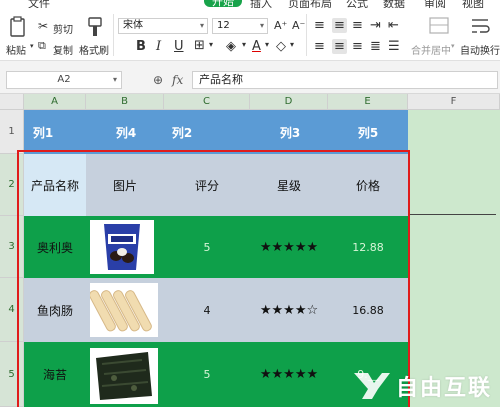 The width and height of the screenshot is (500, 407). I want to click on column-header-c: C, so click(207, 102).